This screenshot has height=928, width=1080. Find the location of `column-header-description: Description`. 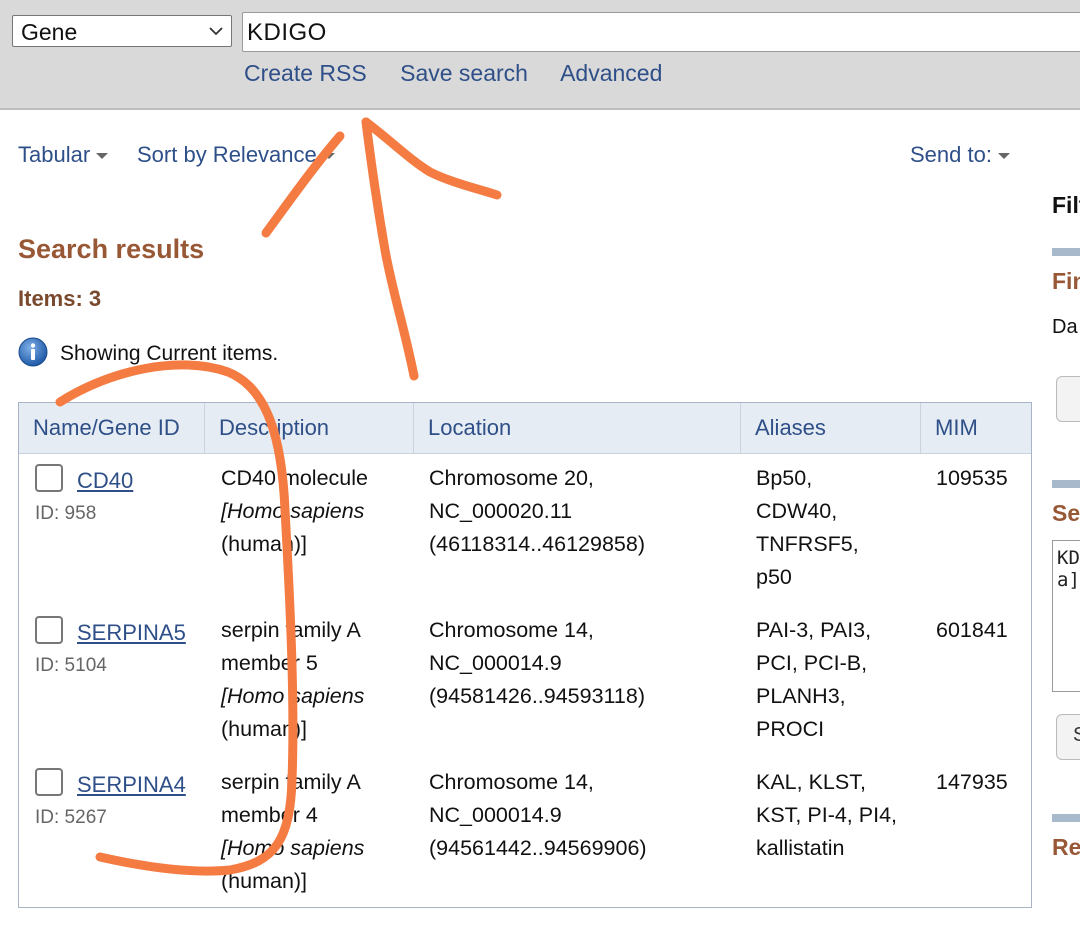

column-header-description: Description is located at coordinates (309, 428).